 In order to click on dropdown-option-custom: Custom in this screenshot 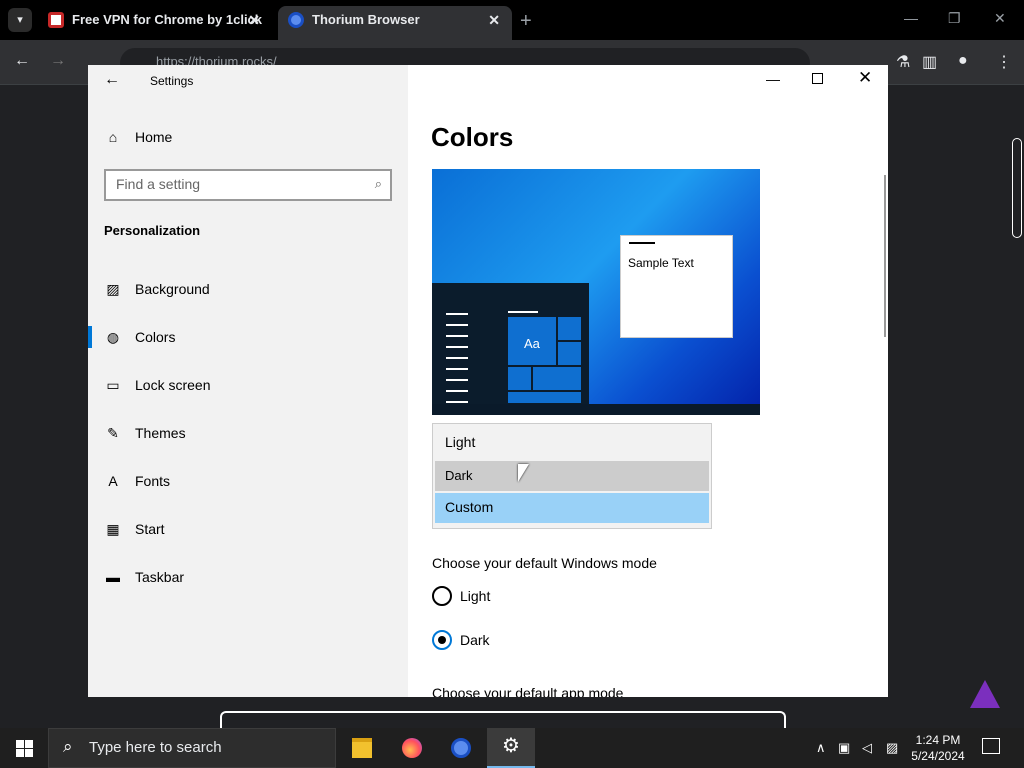, I will do `click(572, 508)`.